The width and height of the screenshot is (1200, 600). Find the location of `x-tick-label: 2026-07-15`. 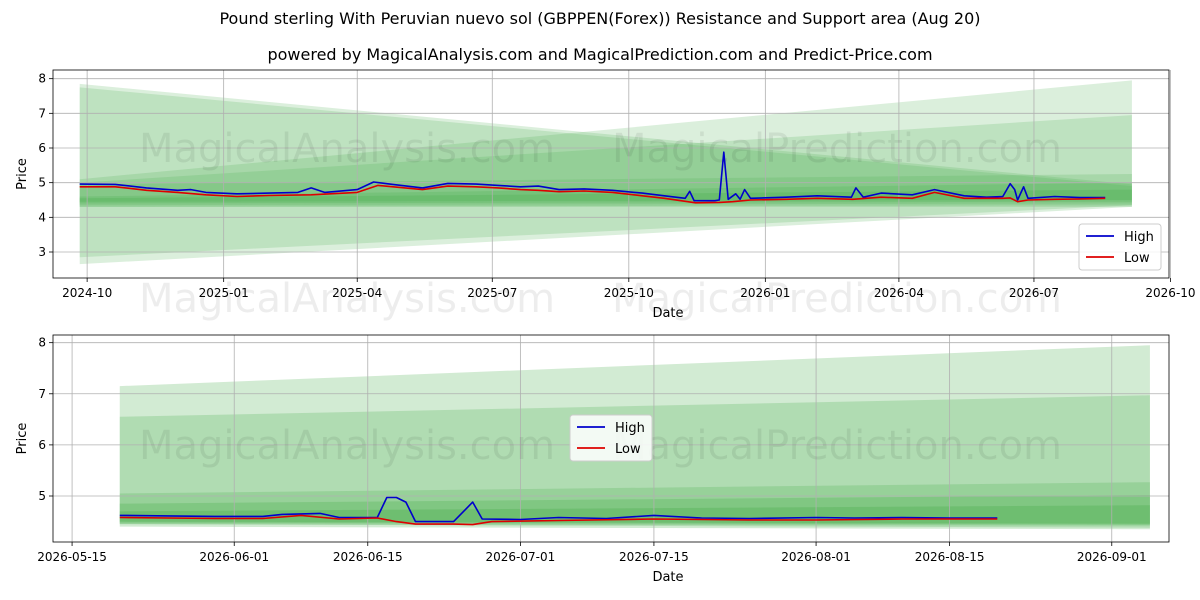

x-tick-label: 2026-07-15 is located at coordinates (654, 557).